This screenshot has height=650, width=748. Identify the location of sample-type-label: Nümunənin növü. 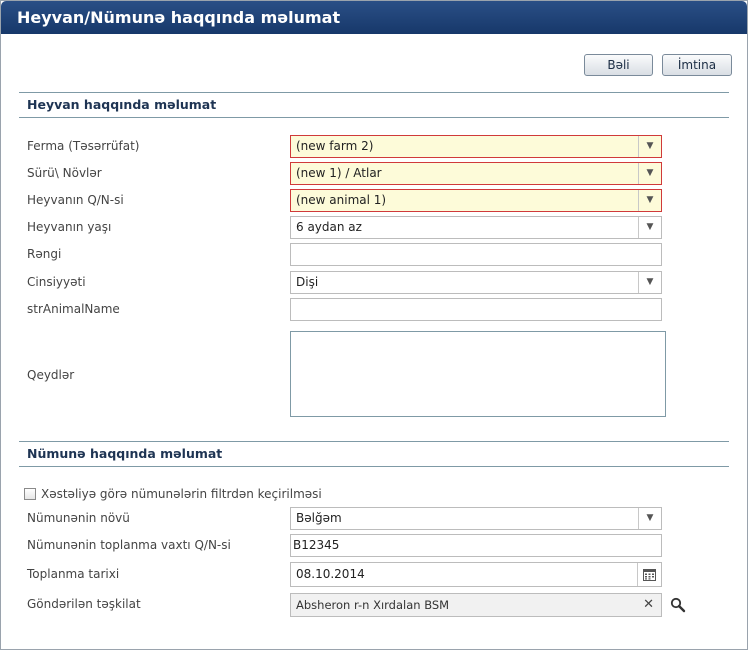
(78, 518).